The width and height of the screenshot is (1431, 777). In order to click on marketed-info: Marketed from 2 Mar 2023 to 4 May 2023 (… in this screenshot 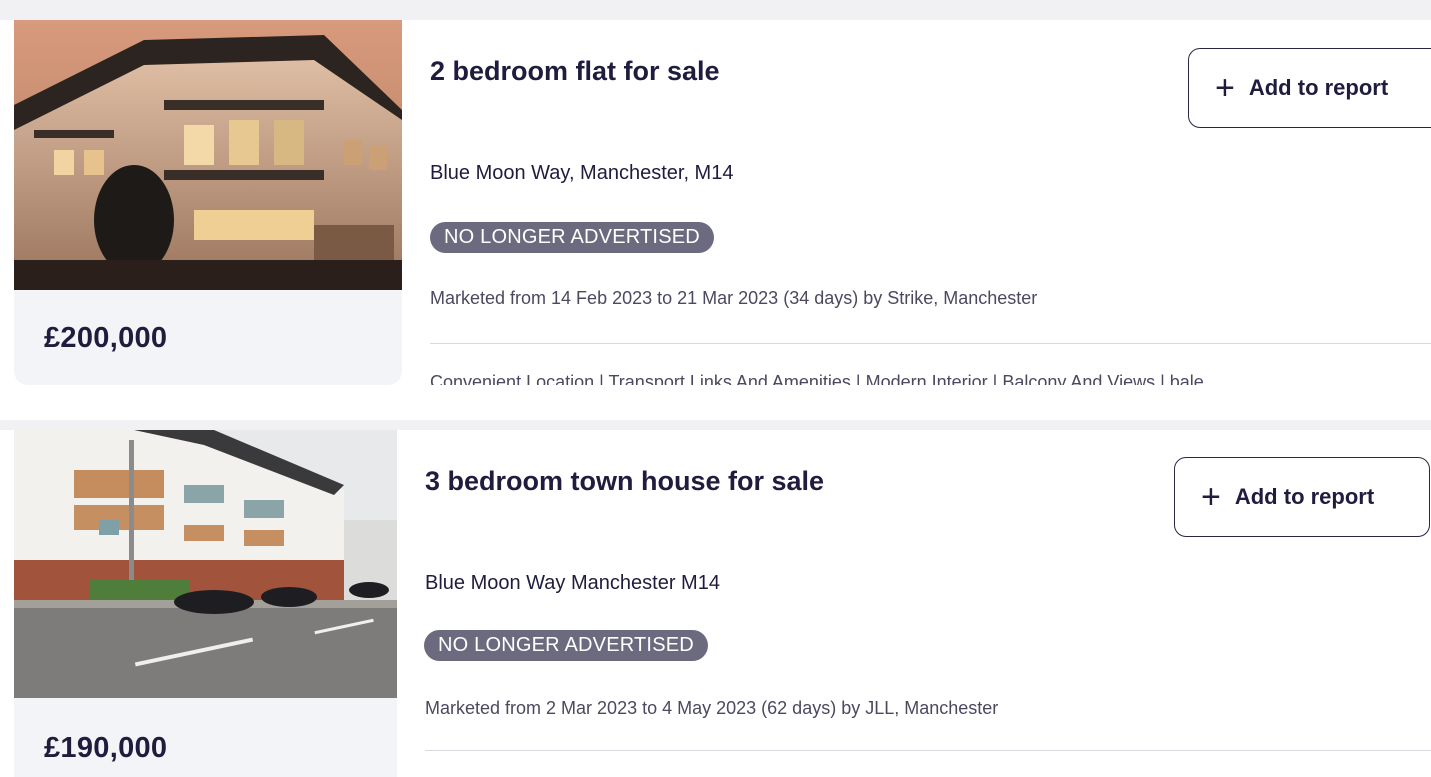, I will do `click(712, 708)`.